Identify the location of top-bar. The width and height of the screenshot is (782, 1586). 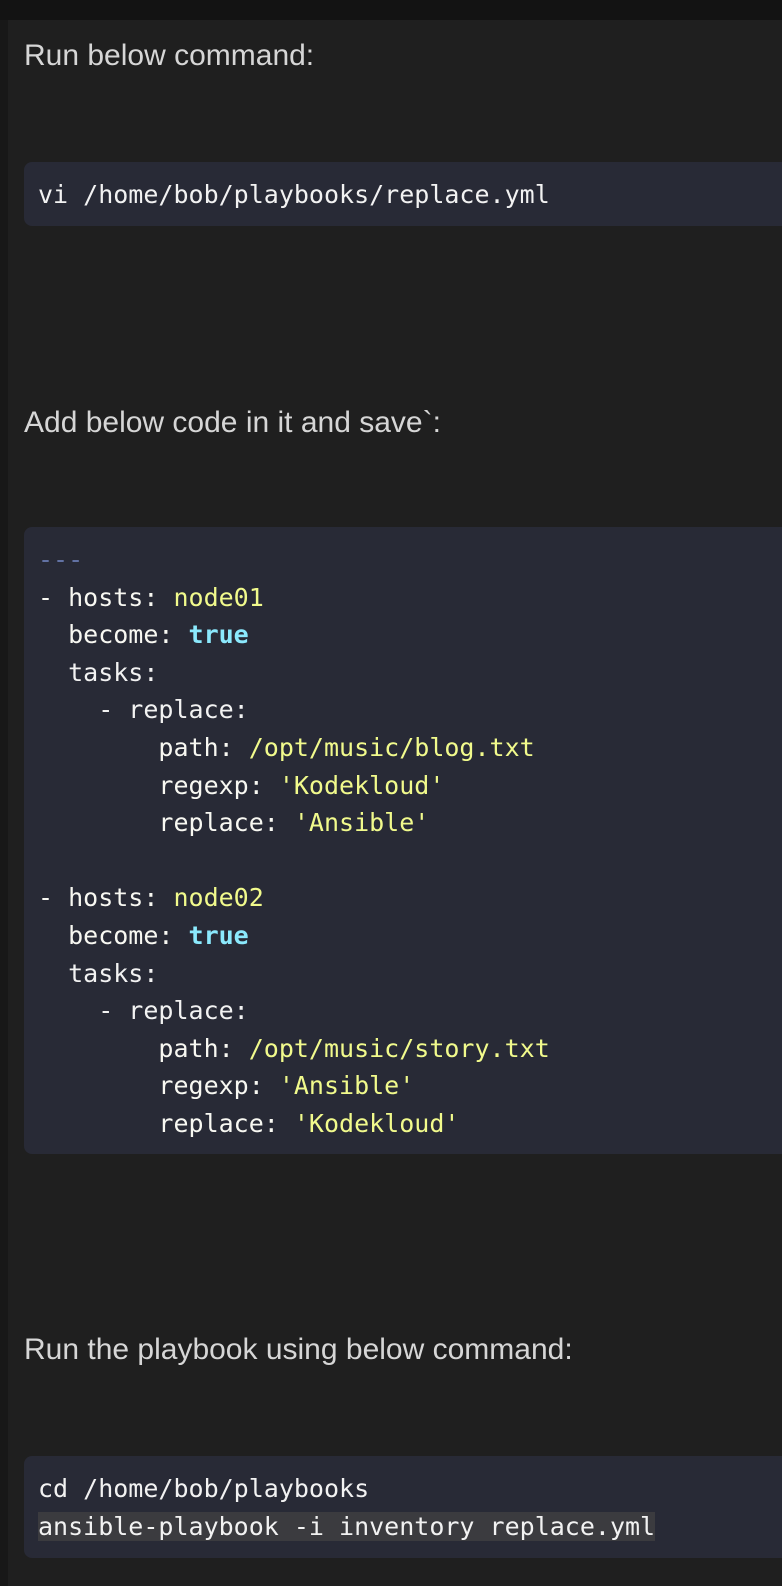
(391, 10).